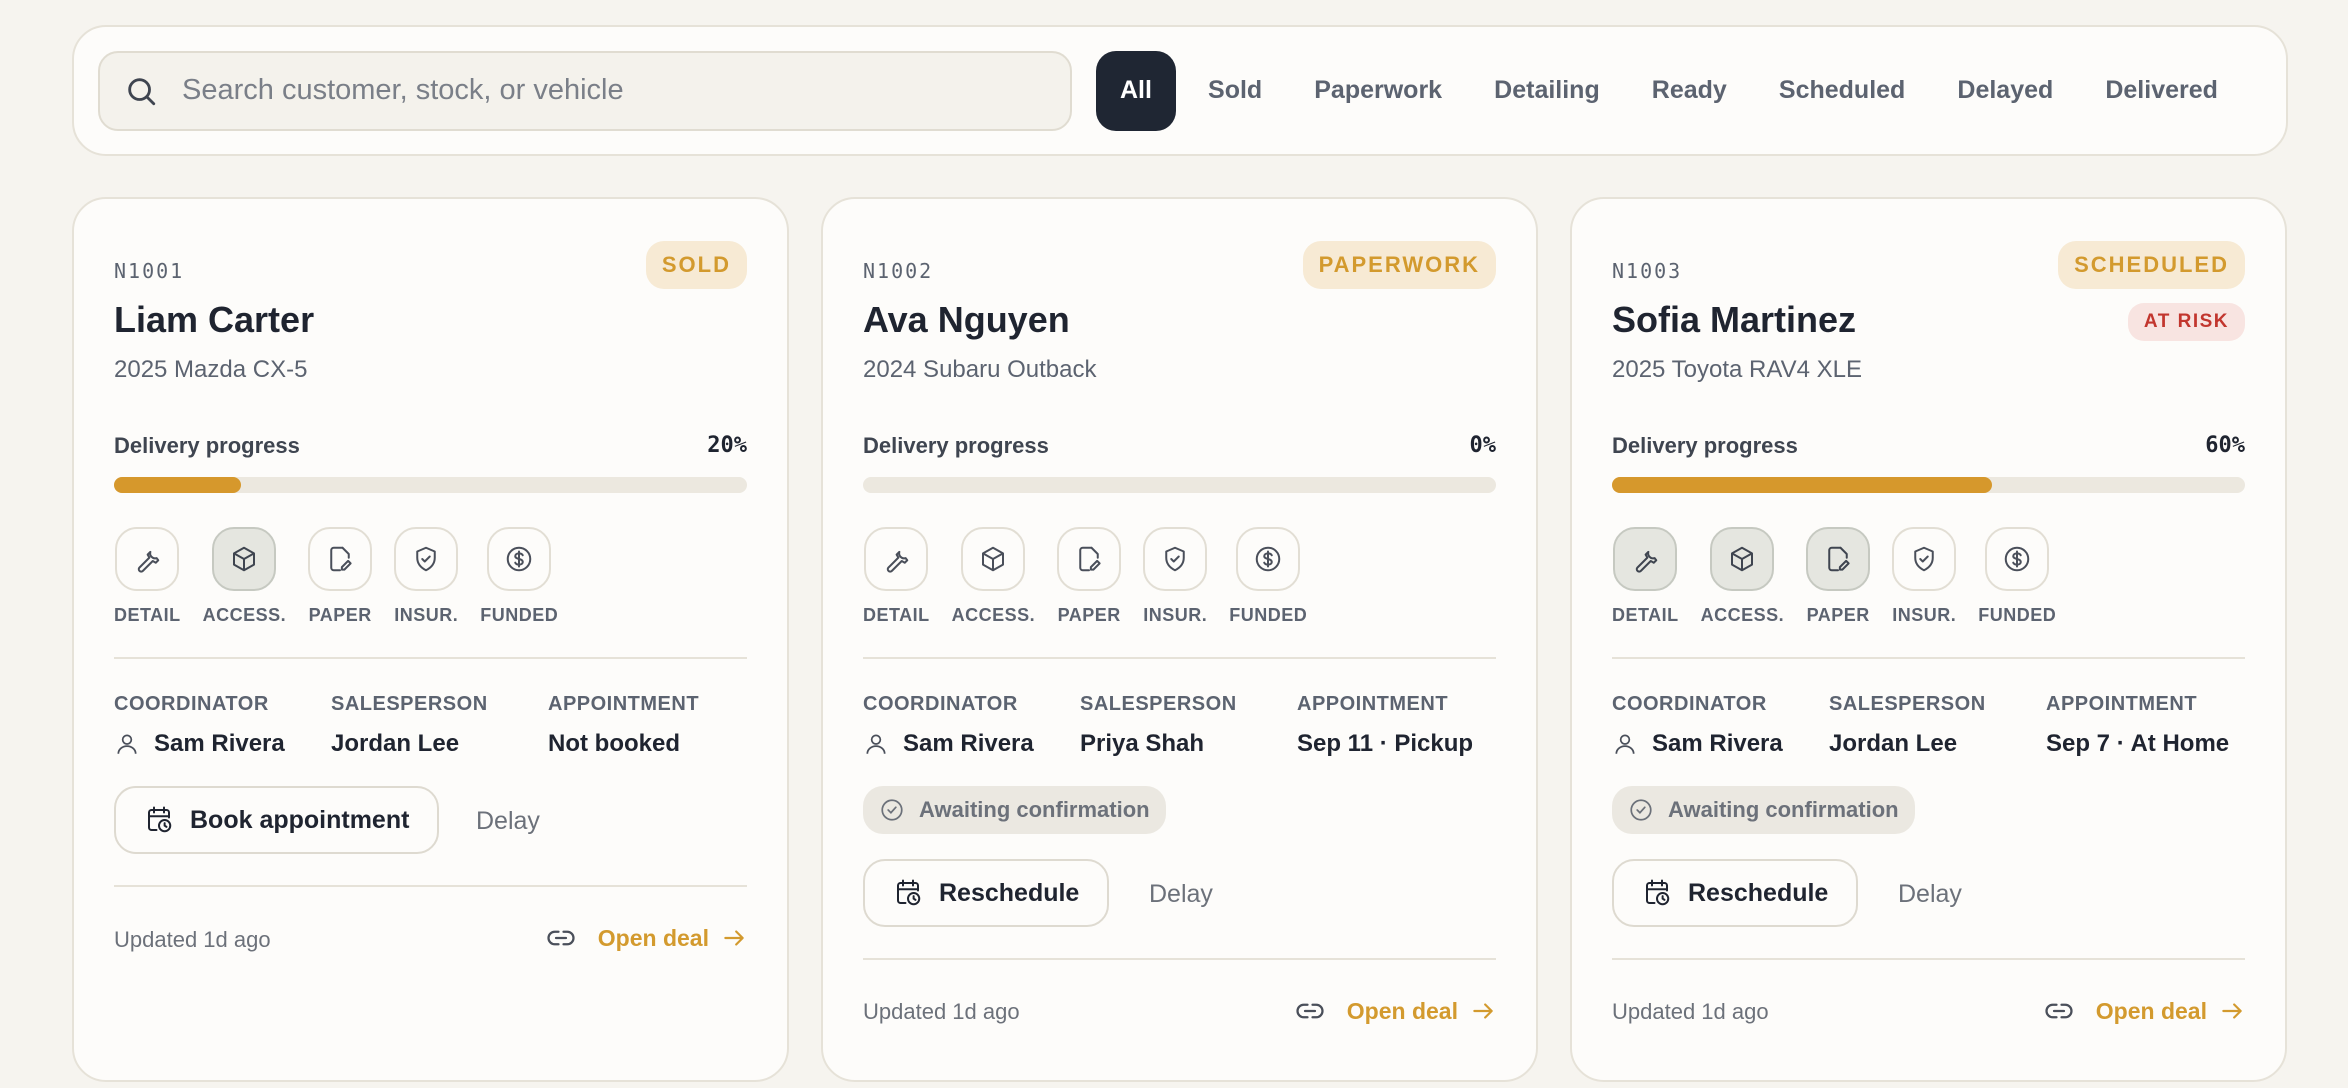  Describe the element at coordinates (592, 90) in the screenshot. I see `search-input` at that location.